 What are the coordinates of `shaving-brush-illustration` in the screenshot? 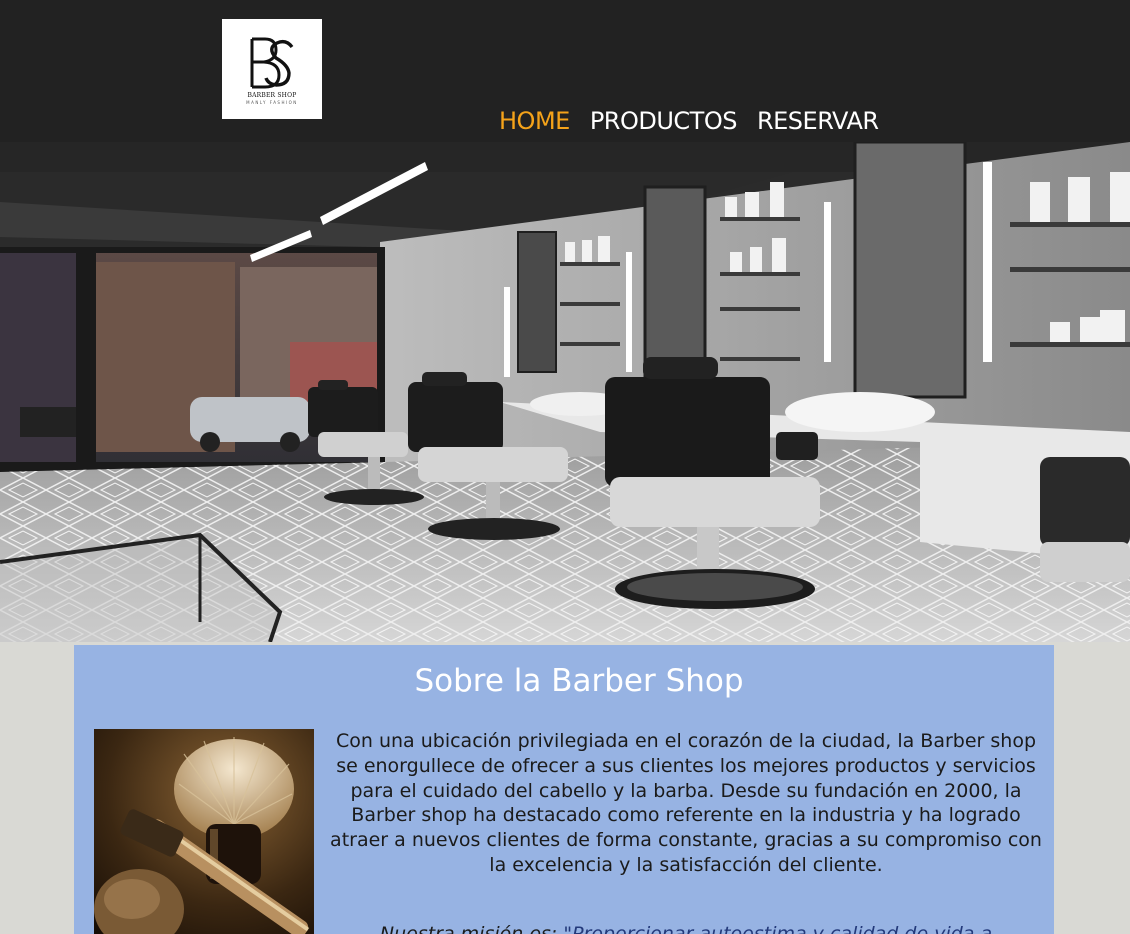 It's located at (204, 831).